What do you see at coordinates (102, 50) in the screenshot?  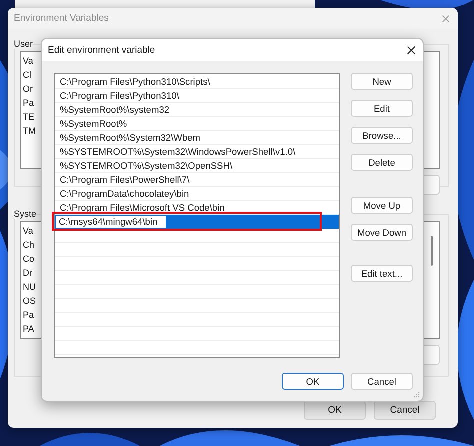 I see `dialog-title: Edit environment variable` at bounding box center [102, 50].